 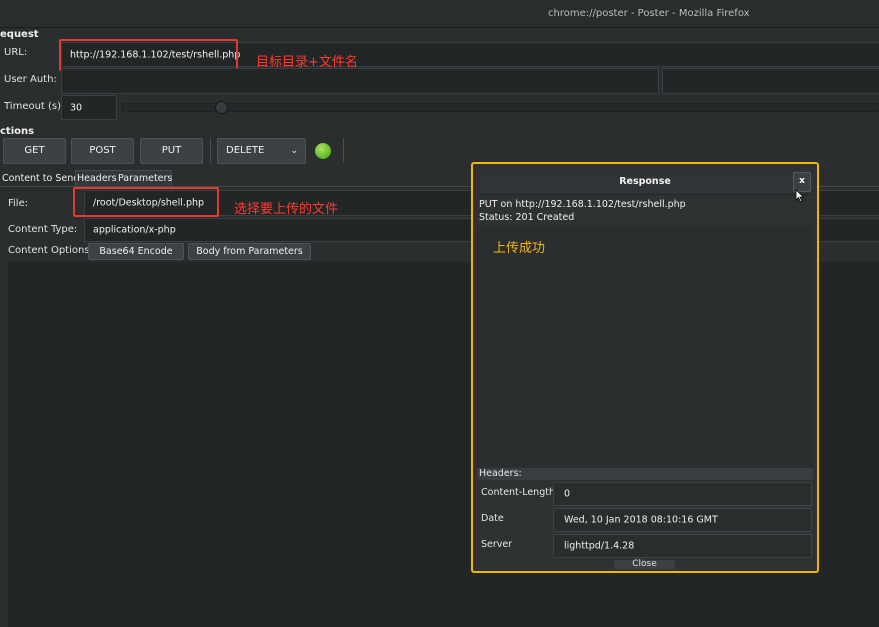 I want to click on put-button: PUT, so click(x=171, y=151).